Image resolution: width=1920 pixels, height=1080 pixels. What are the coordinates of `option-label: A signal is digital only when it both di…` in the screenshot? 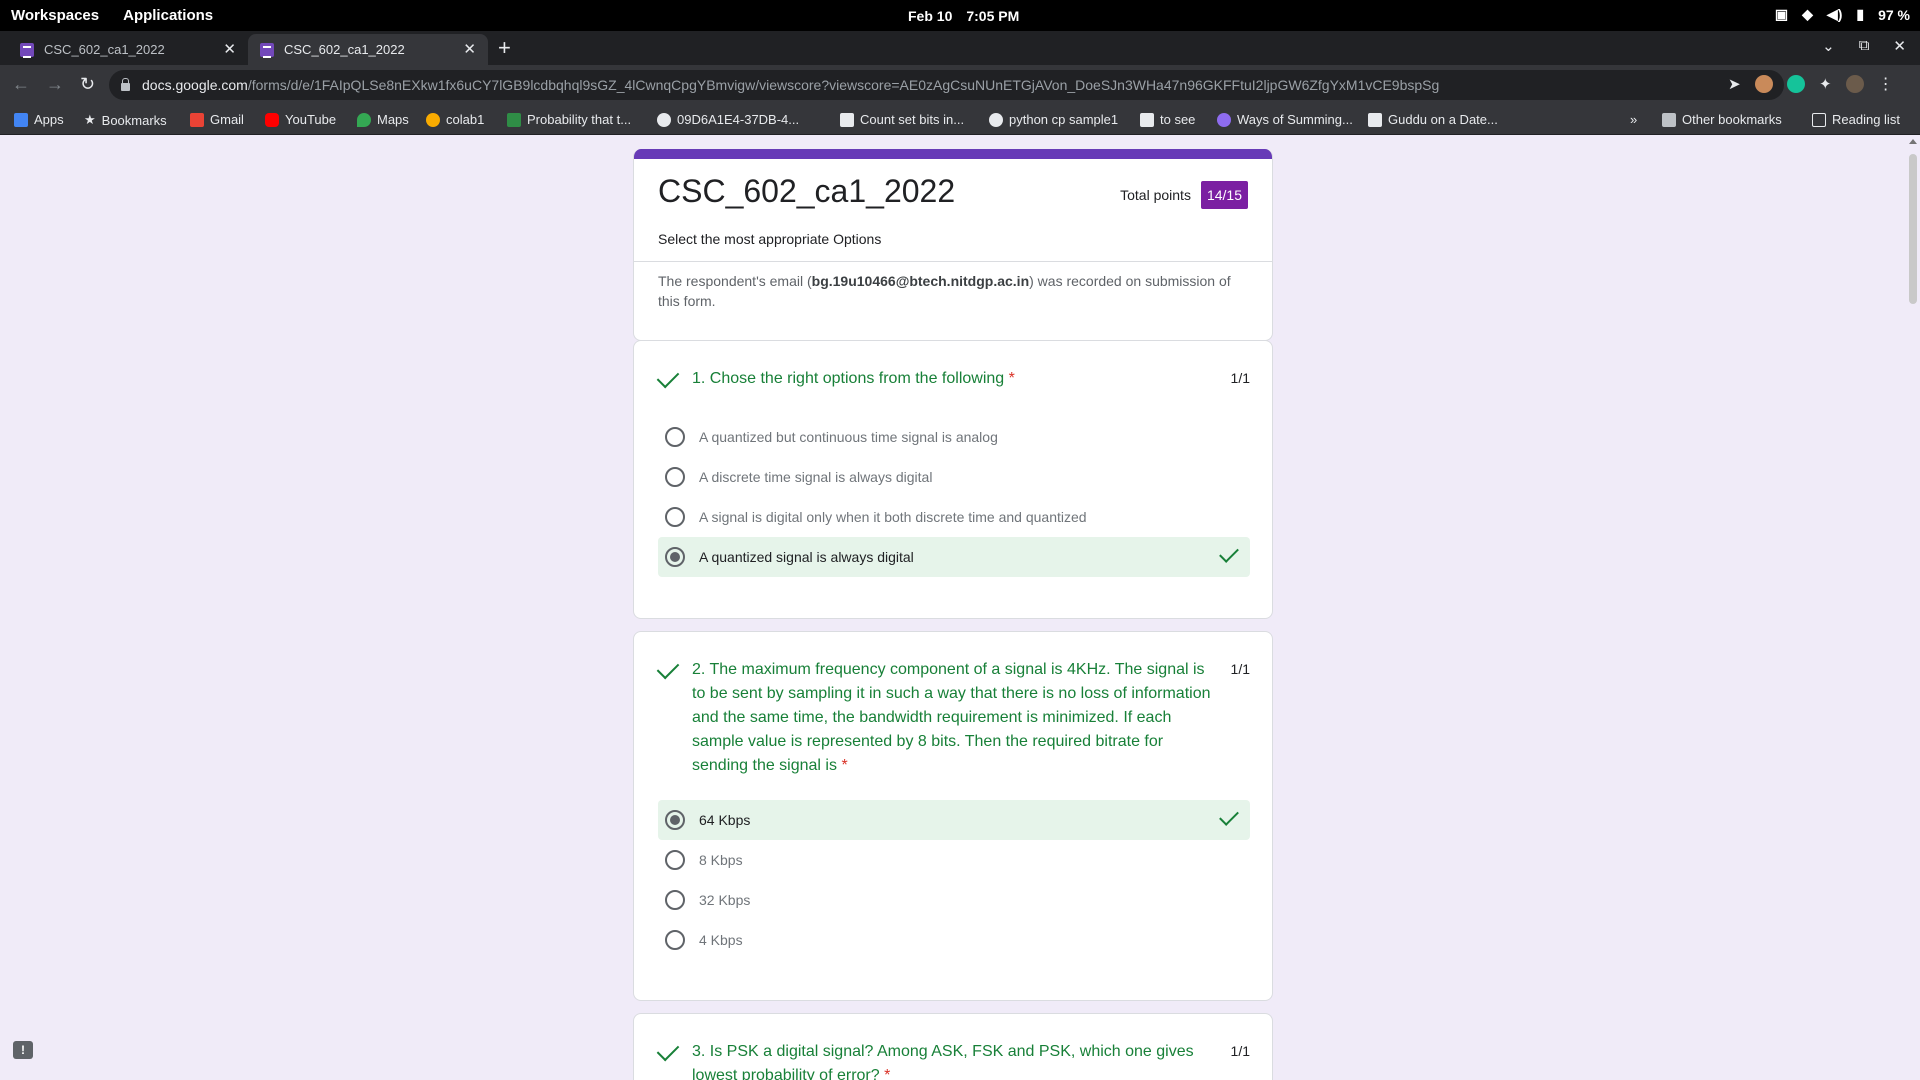 It's located at (893, 517).